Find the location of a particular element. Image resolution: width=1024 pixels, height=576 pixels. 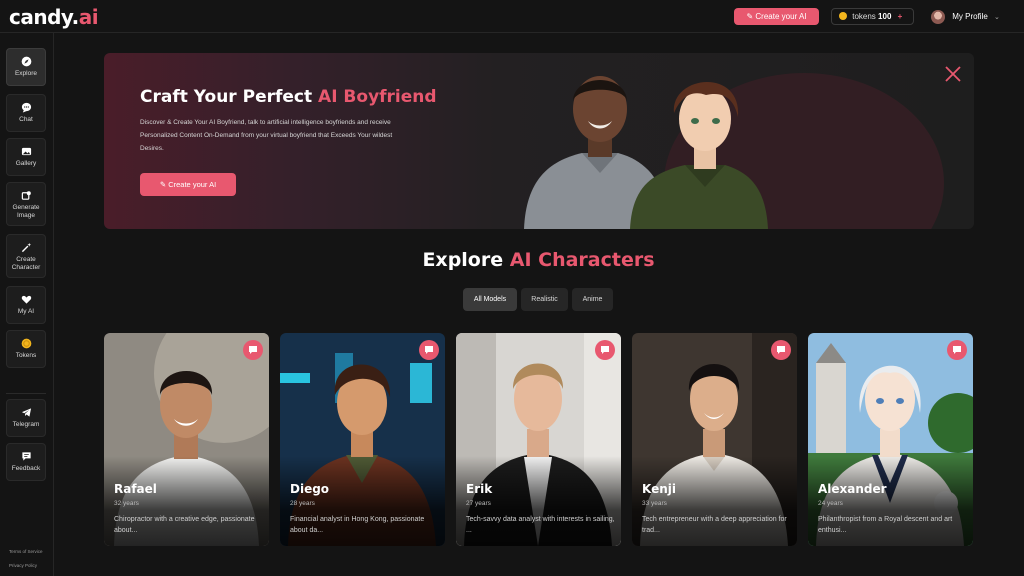

character-name: Kenji is located at coordinates (659, 489).